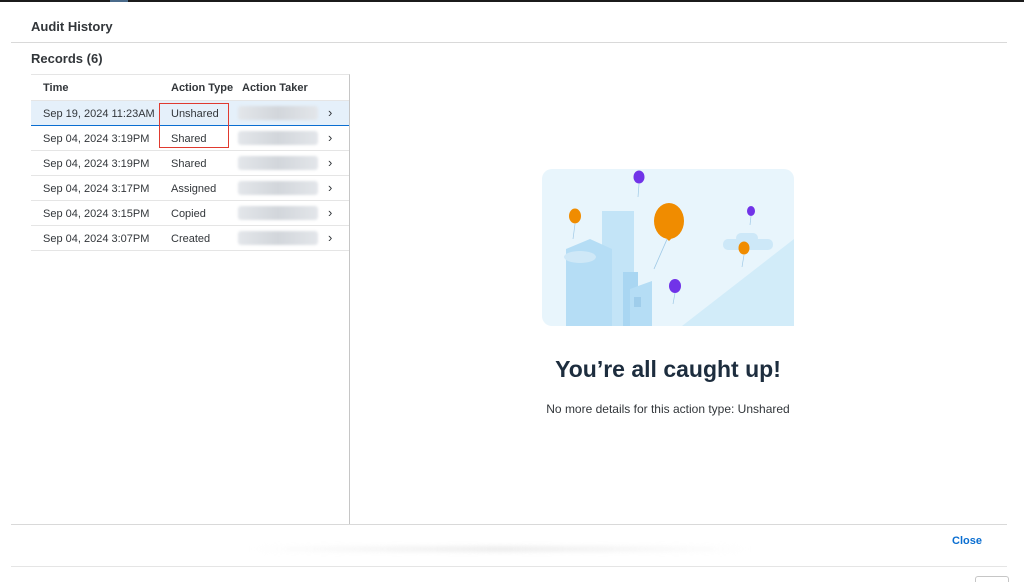  I want to click on table-row: Sep 04, 2024 3:17PM Assigned ›, so click(190, 188).